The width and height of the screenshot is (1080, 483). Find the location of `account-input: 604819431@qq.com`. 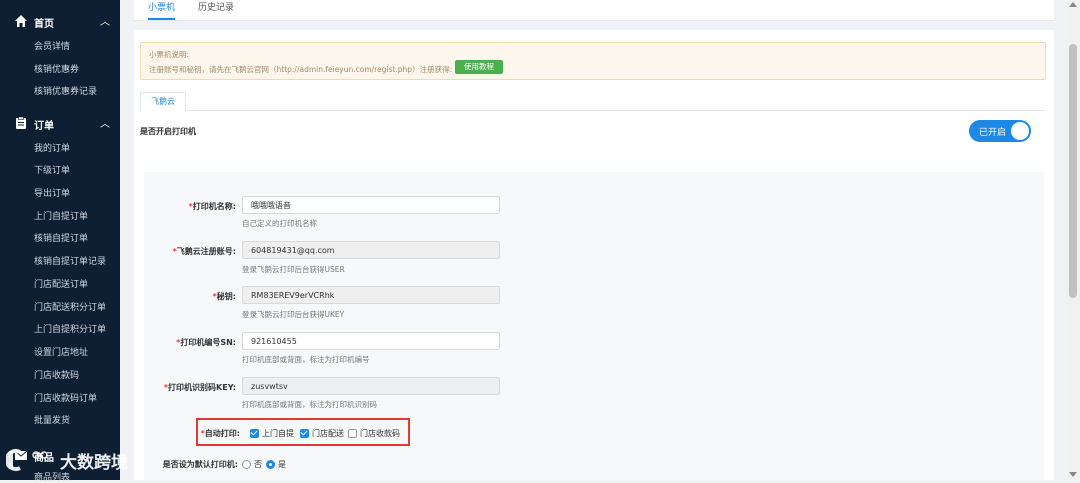

account-input: 604819431@qq.com is located at coordinates (371, 250).